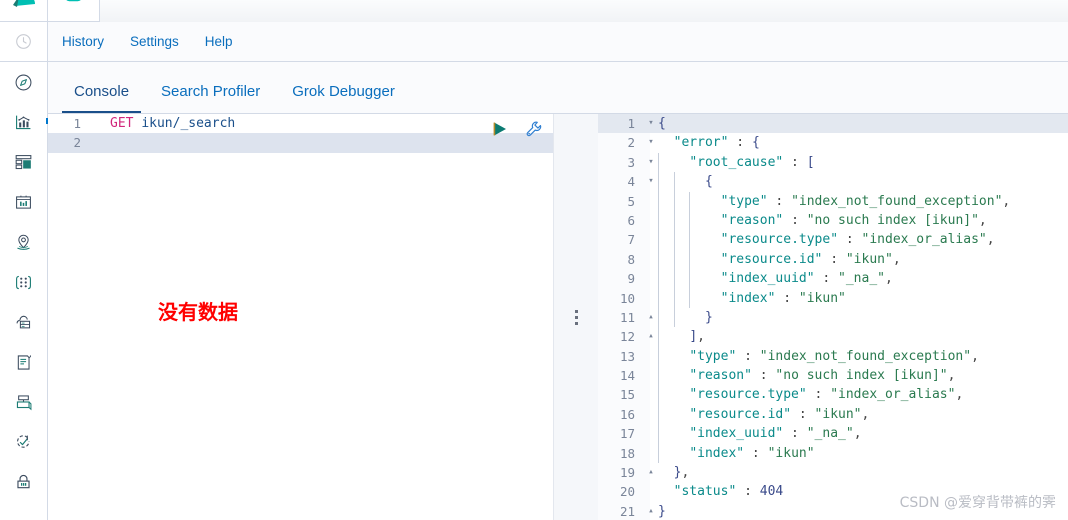 The height and width of the screenshot is (520, 1068). What do you see at coordinates (833, 298) in the screenshot?
I see `editor-line: 10 "index" : "ikun"` at bounding box center [833, 298].